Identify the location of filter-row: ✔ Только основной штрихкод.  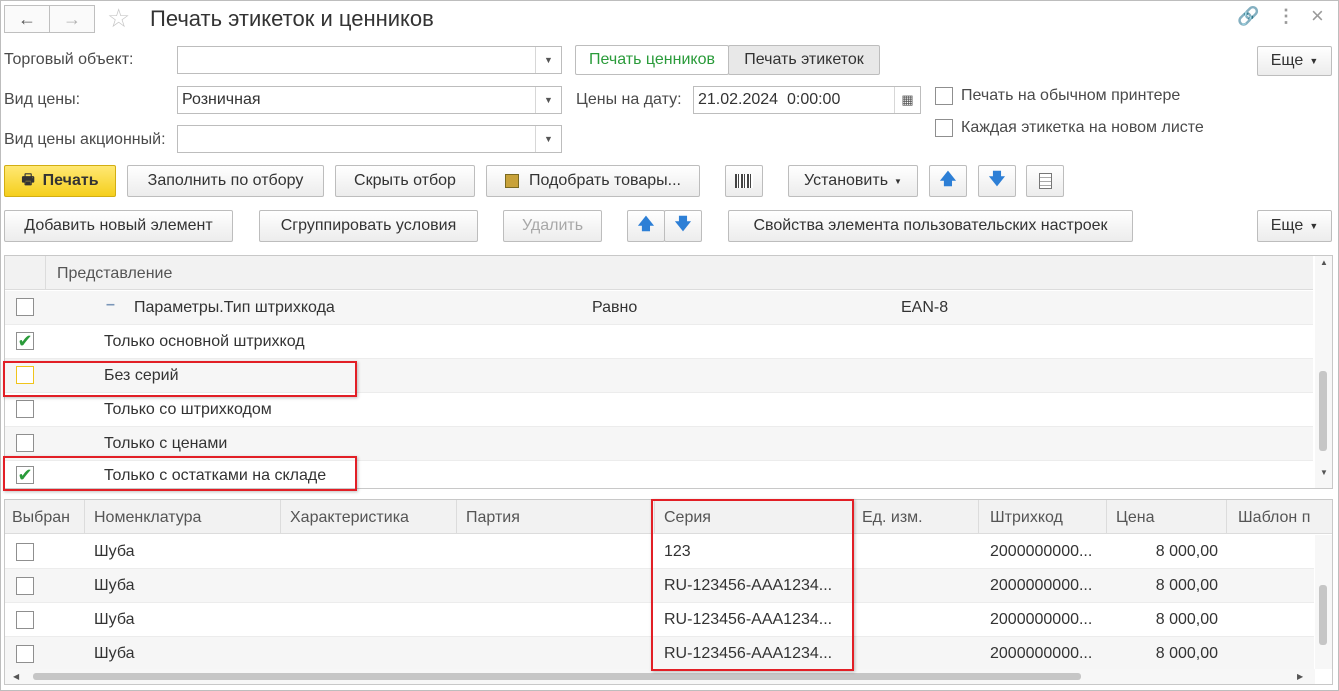
(659, 342).